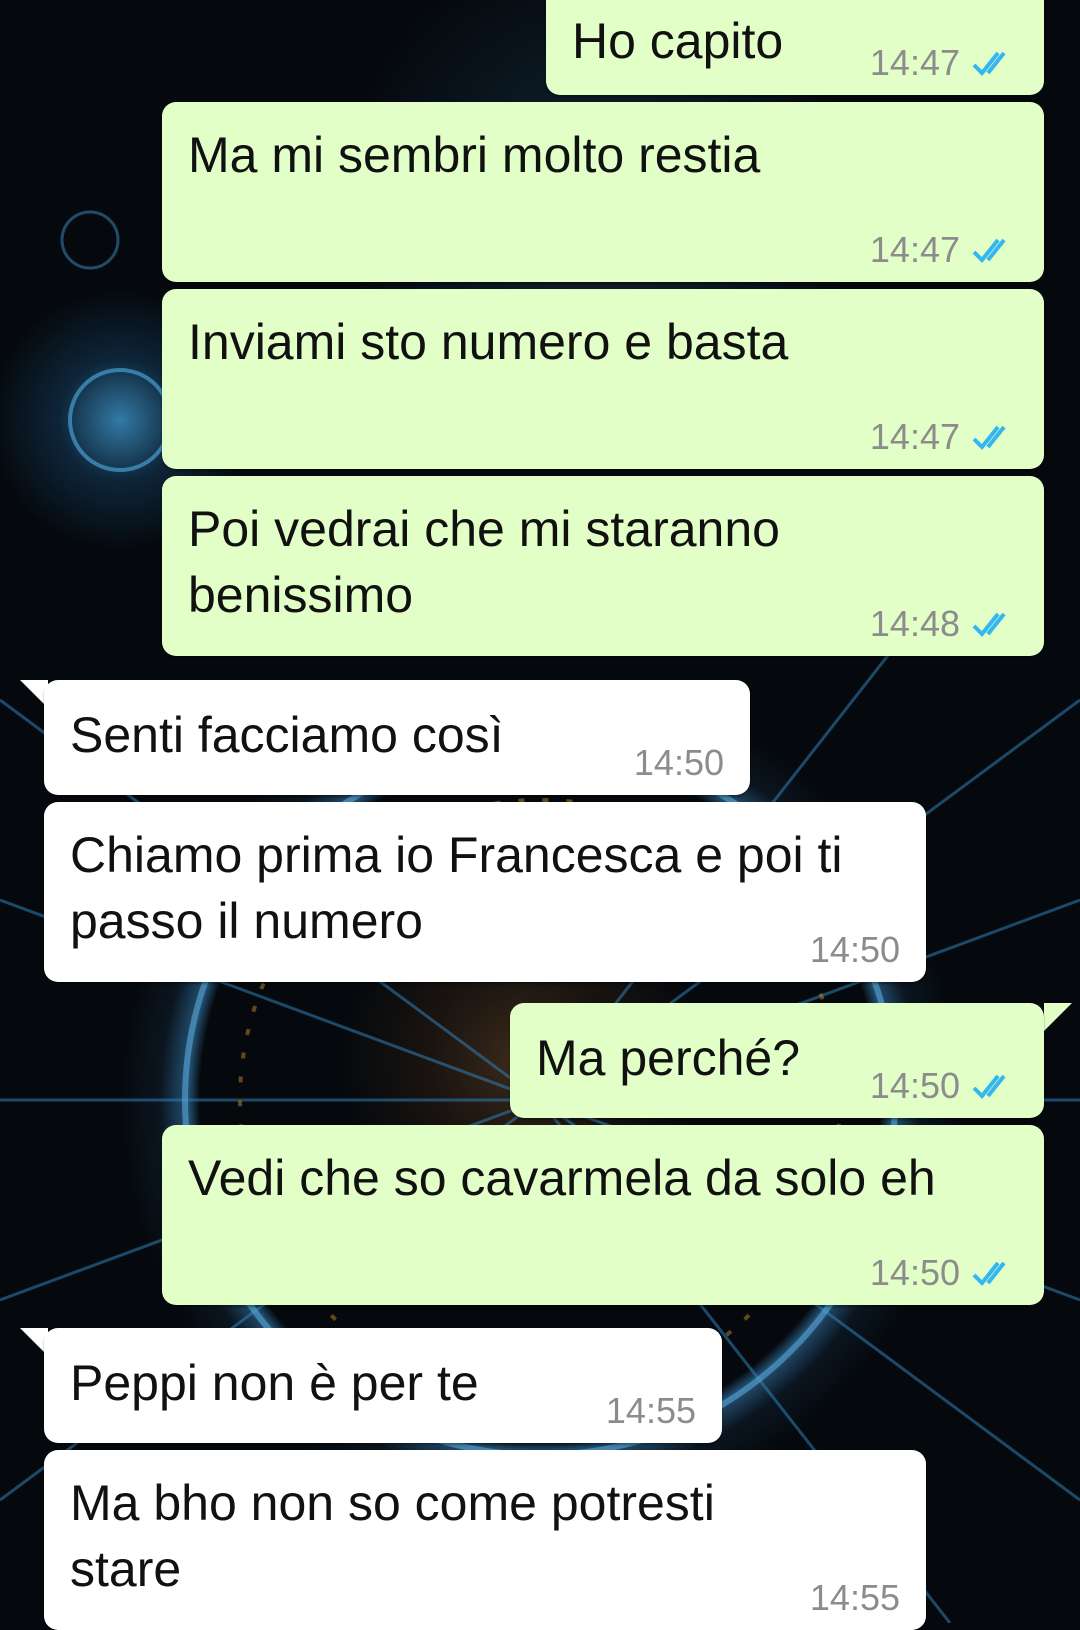 This screenshot has height=1630, width=1080. I want to click on message-text: Senti facciamo così, so click(287, 735).